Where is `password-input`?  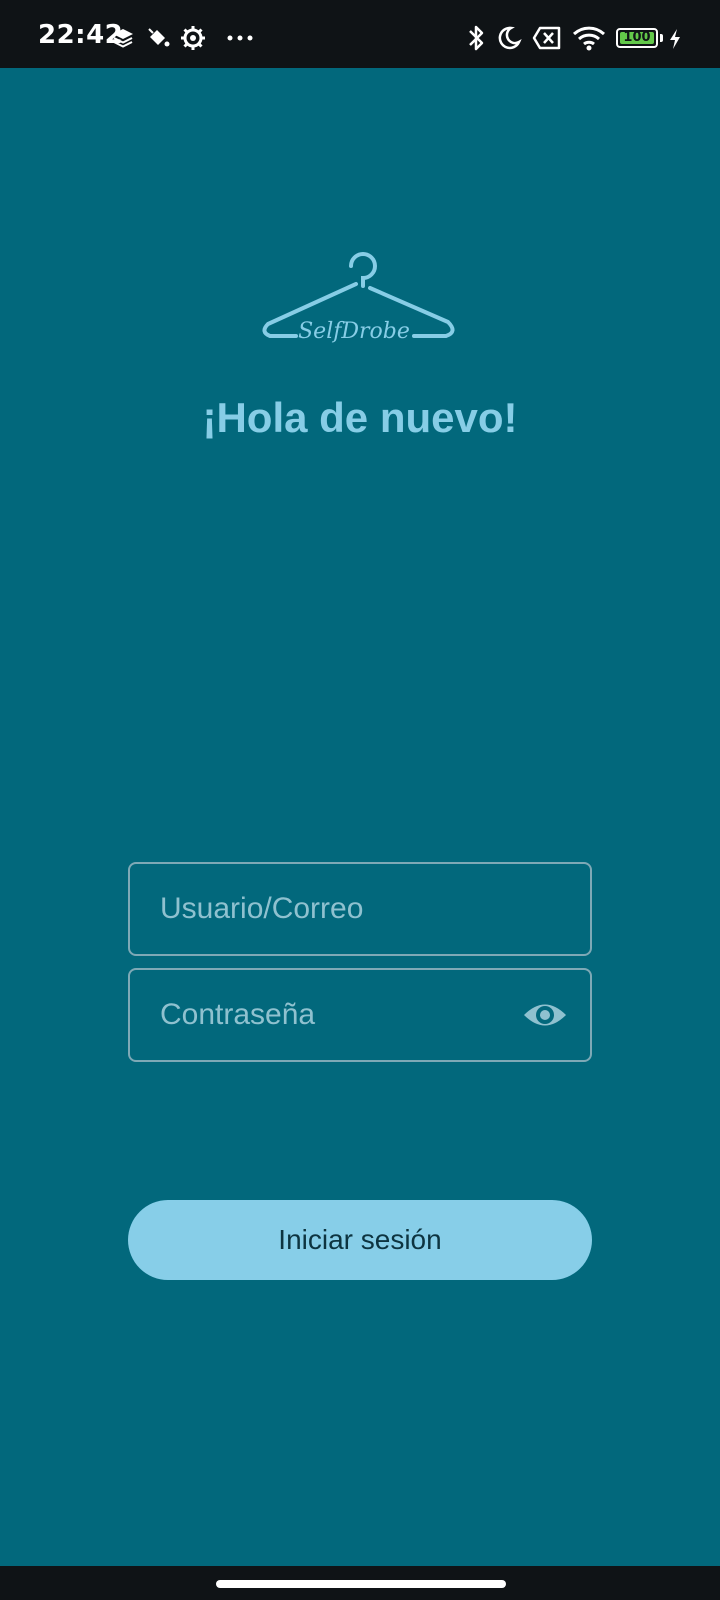 password-input is located at coordinates (350, 1015).